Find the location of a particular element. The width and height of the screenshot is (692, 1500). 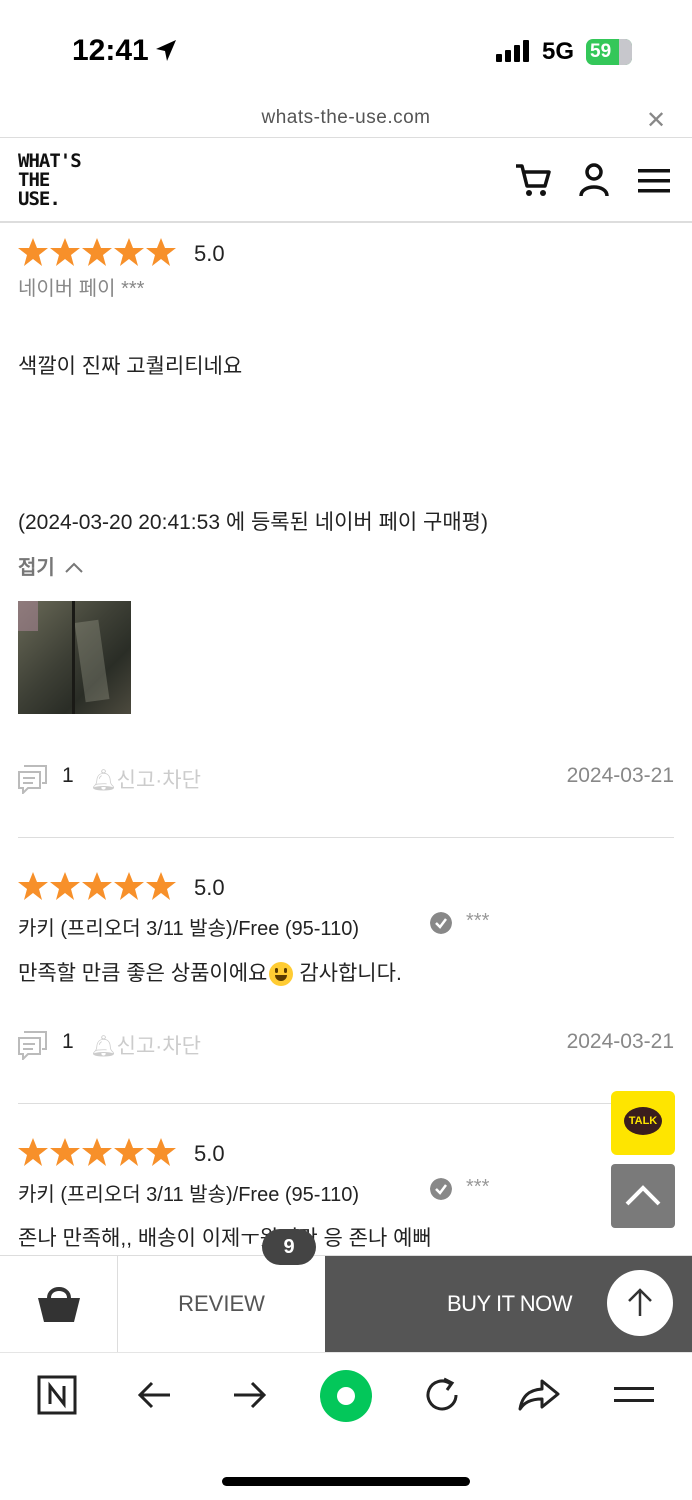

battery-icon: 59 is located at coordinates (609, 52).